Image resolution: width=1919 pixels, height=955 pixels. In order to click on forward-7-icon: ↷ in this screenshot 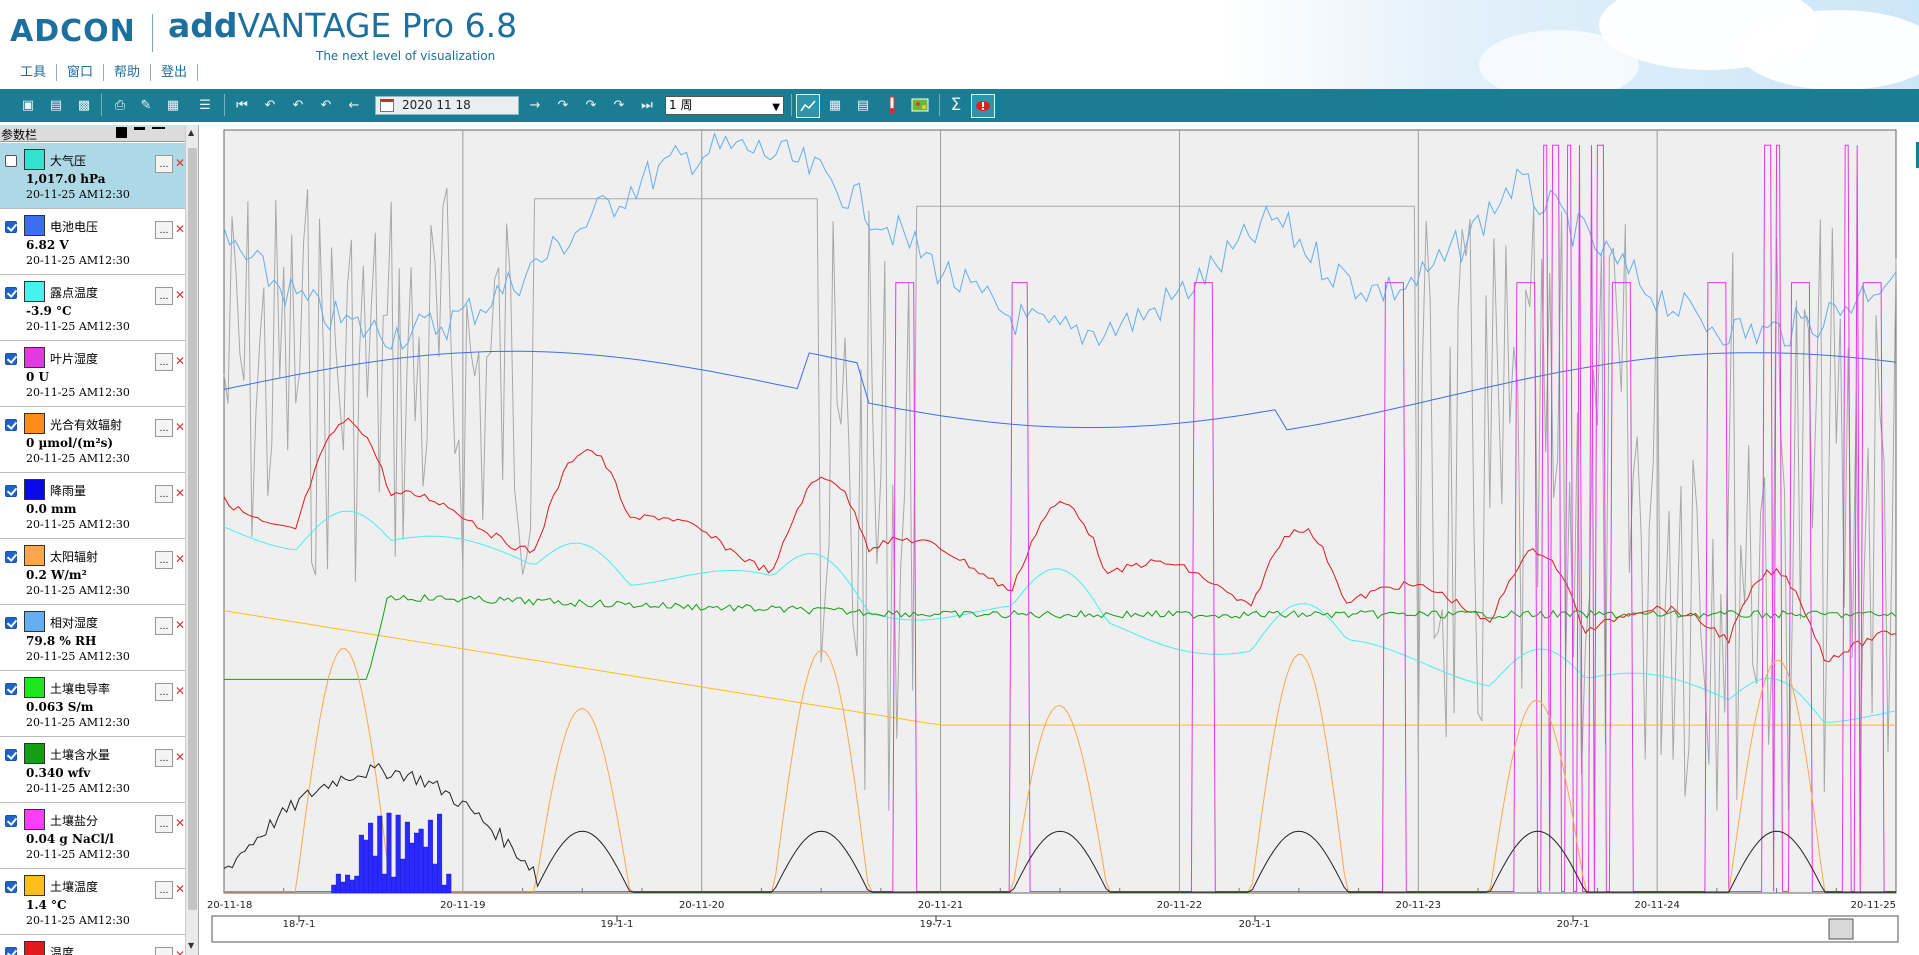, I will do `click(591, 105)`.